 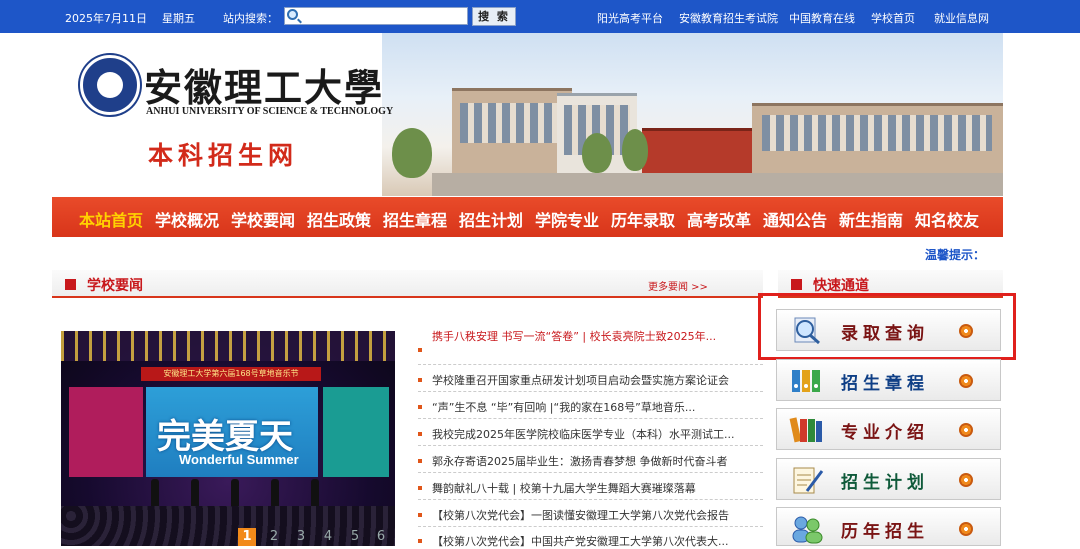 What do you see at coordinates (841, 286) in the screenshot?
I see `quick-section-title: 快速通道` at bounding box center [841, 286].